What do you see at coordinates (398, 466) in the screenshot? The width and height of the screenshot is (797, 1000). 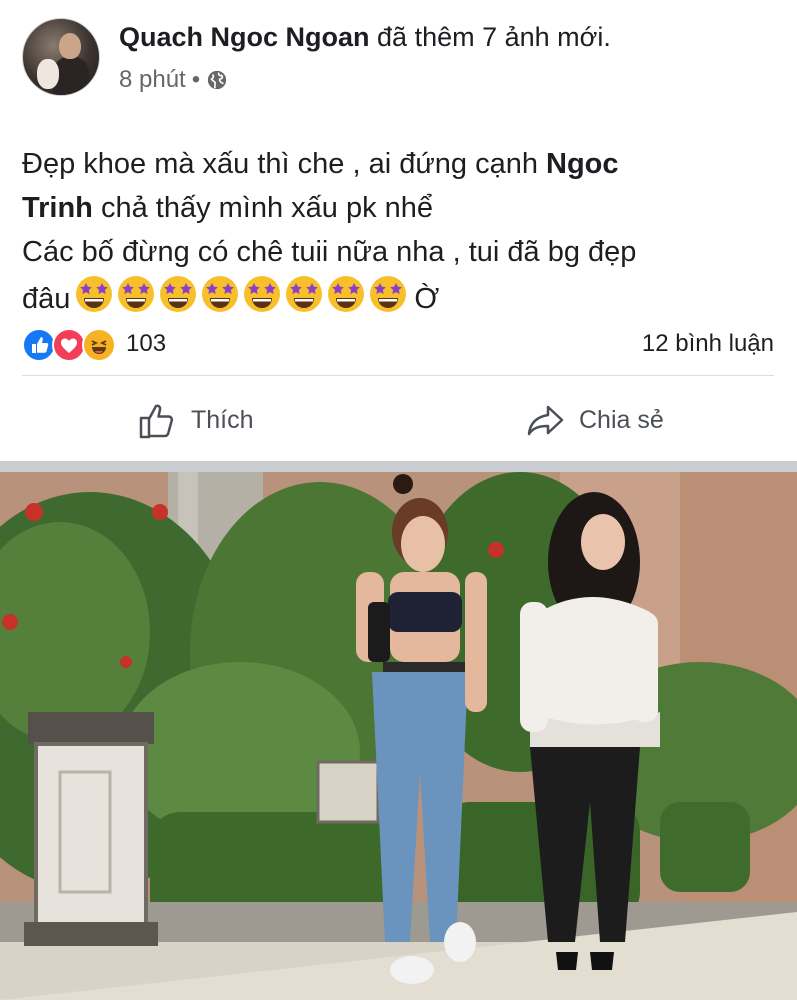 I see `section-separator` at bounding box center [398, 466].